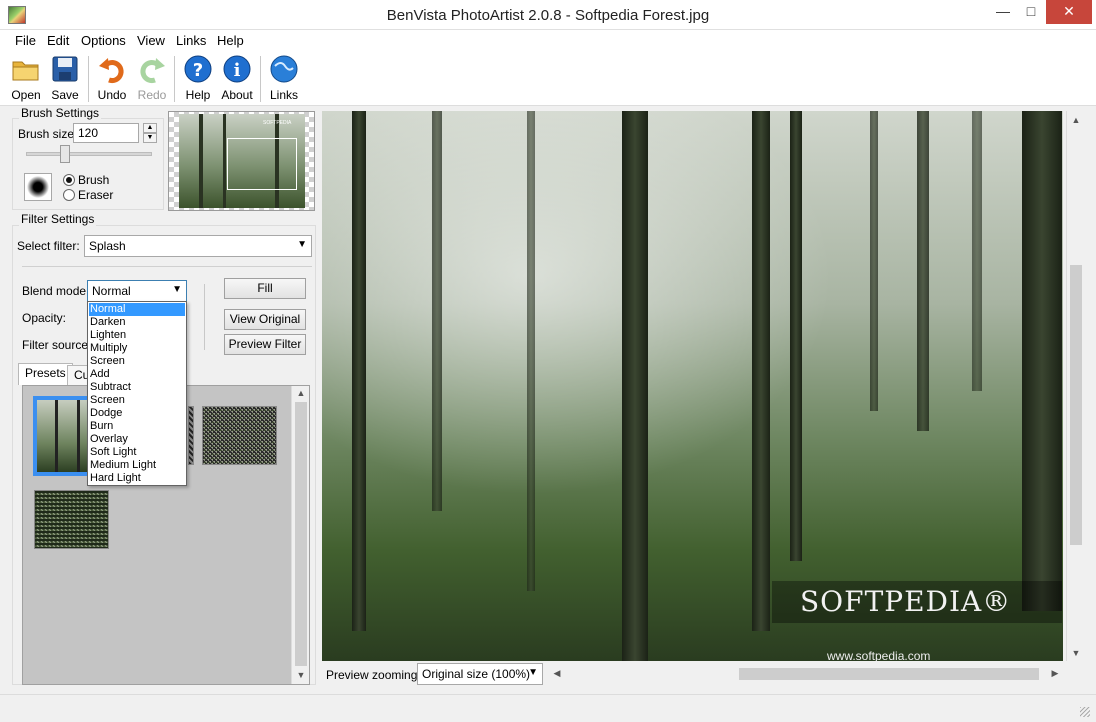 The width and height of the screenshot is (1096, 722). I want to click on status-bar, so click(548, 708).